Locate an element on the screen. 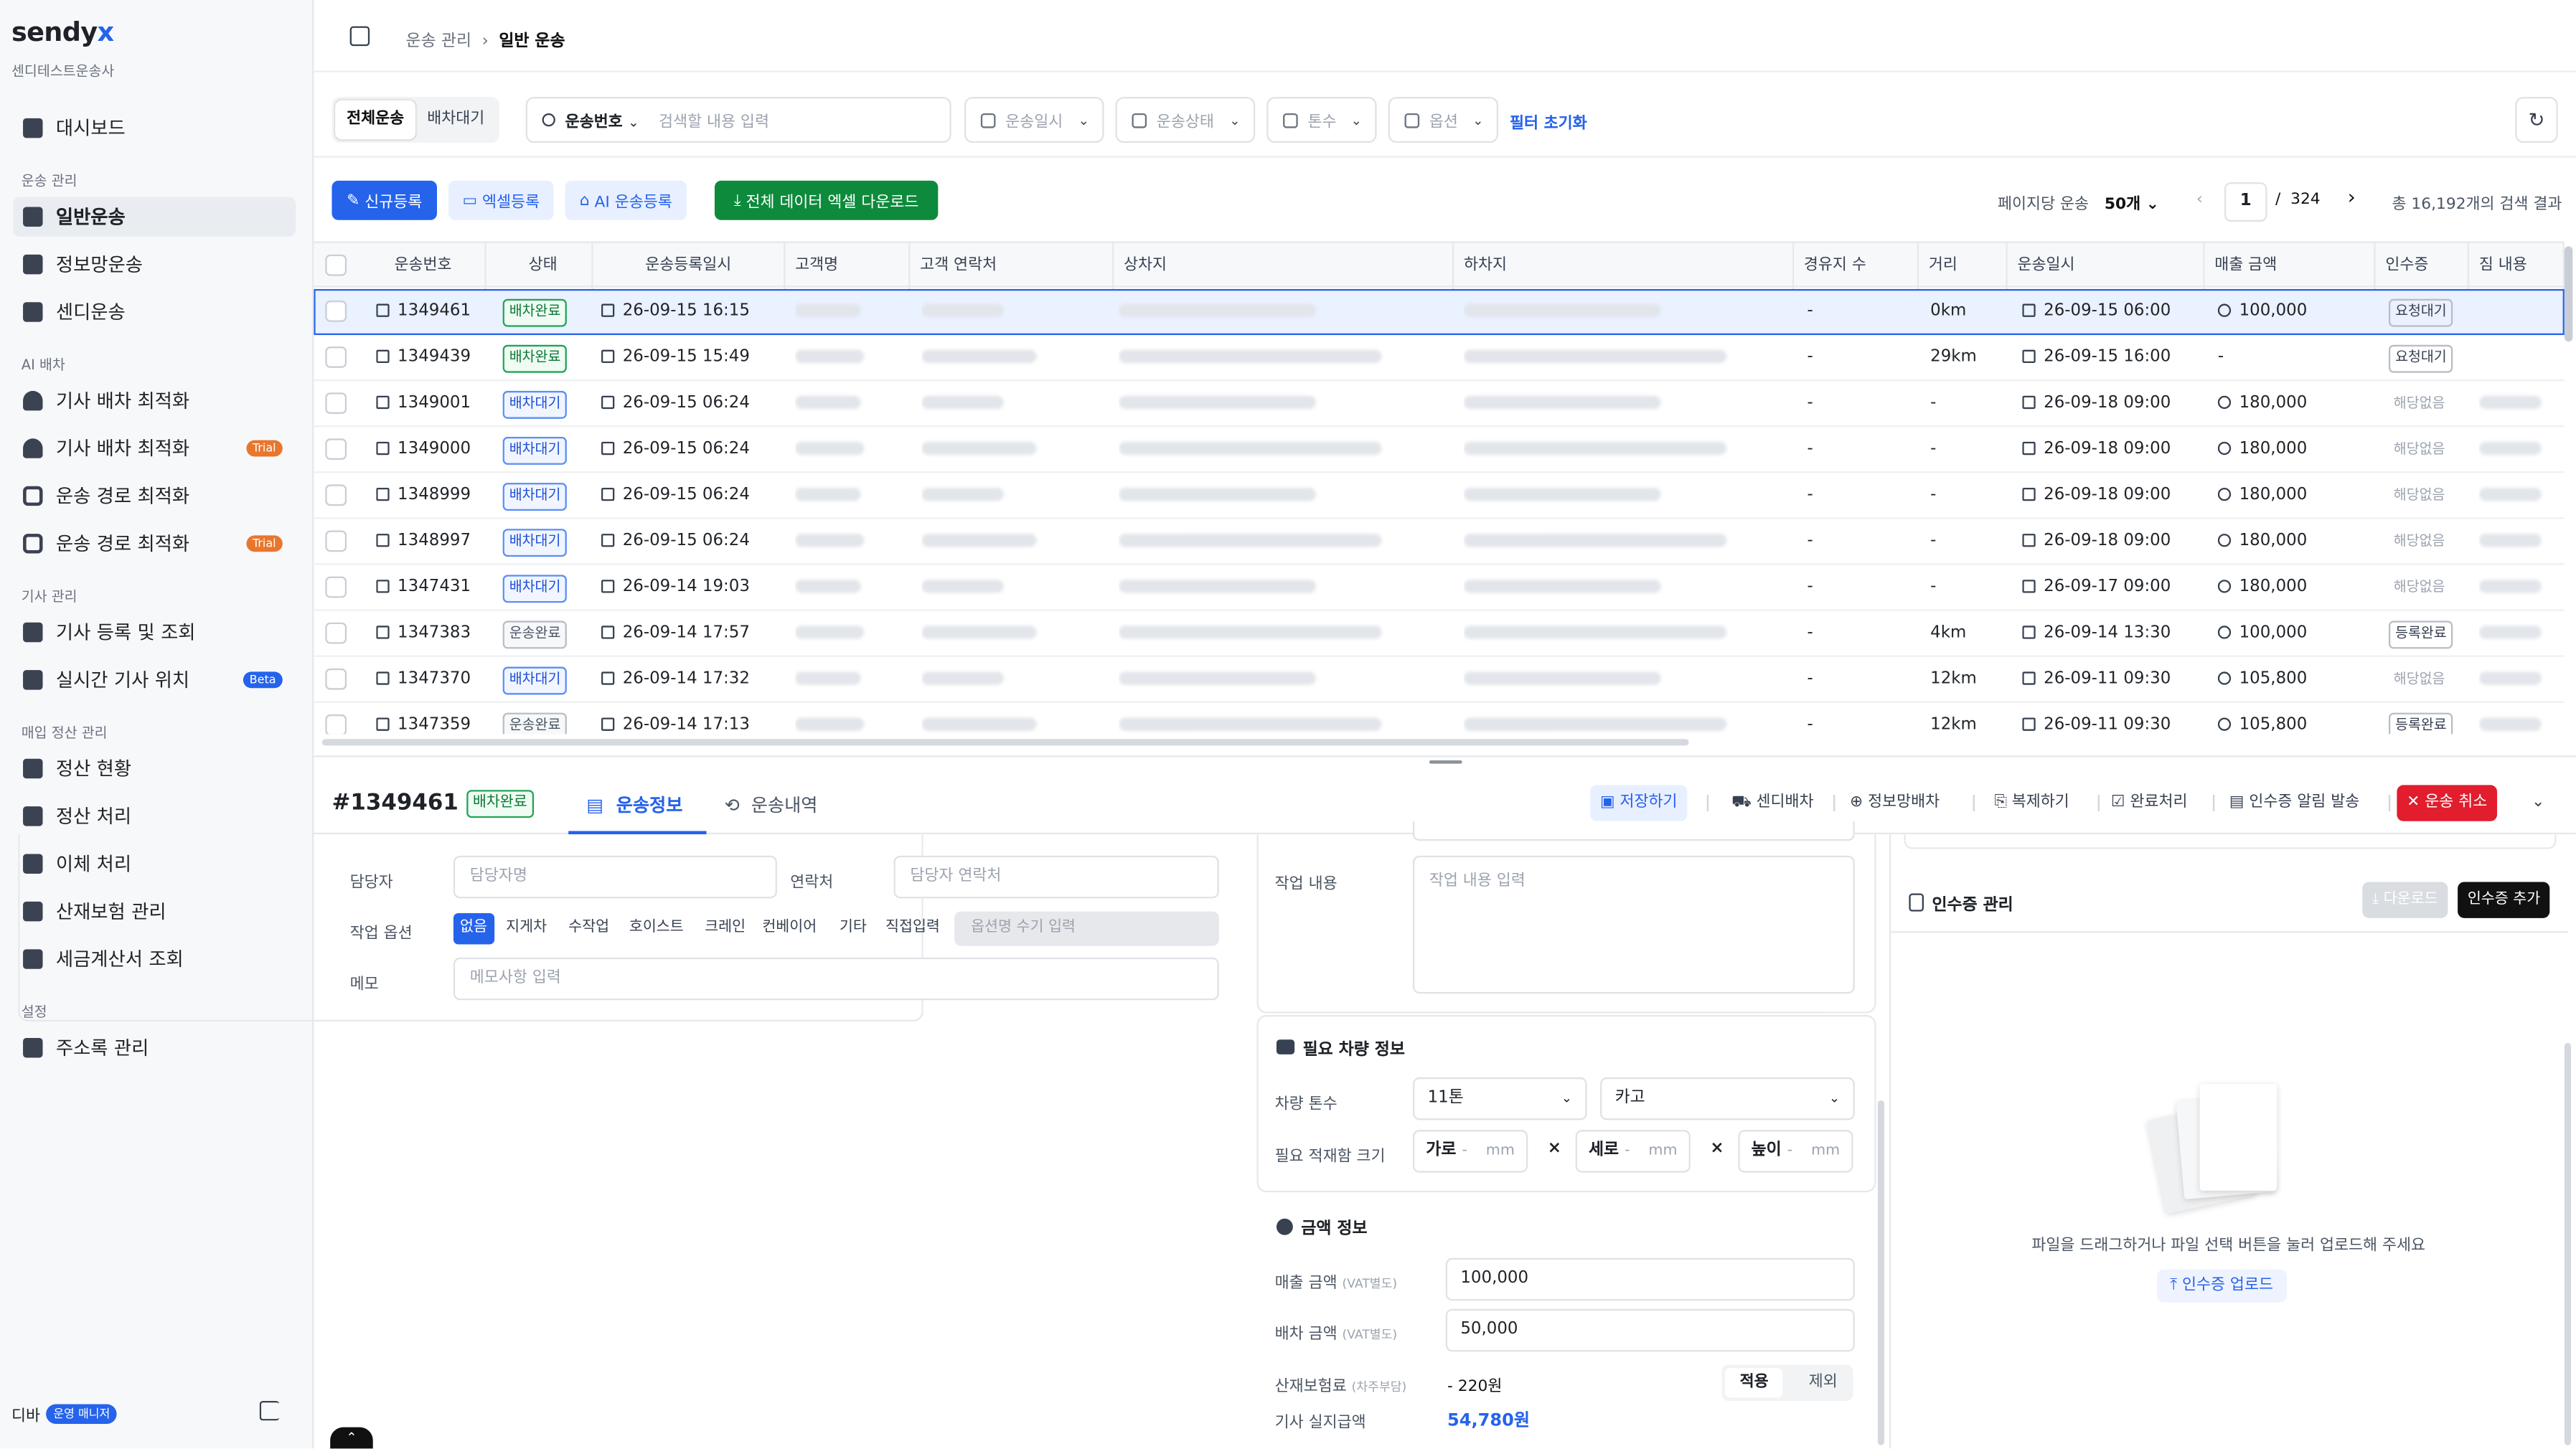  width-input: 가로 - mm is located at coordinates (1470, 1151).